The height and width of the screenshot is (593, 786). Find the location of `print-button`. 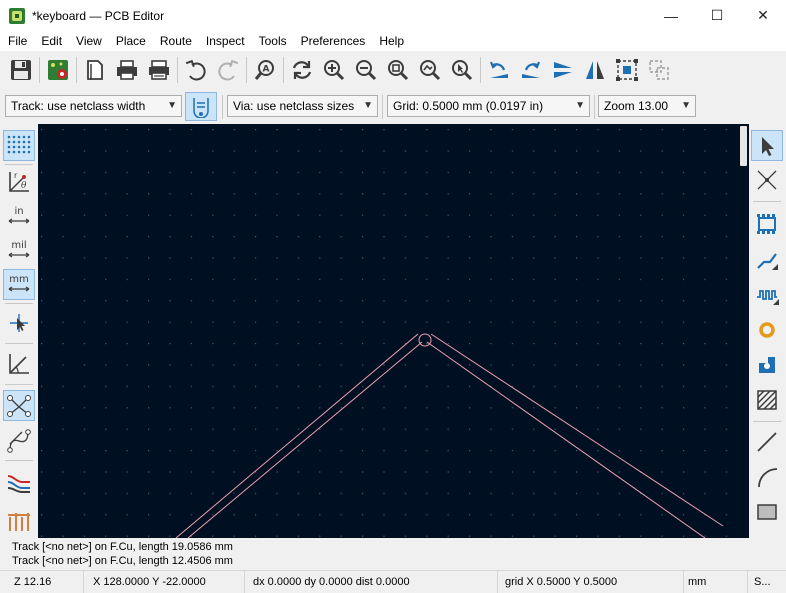

print-button is located at coordinates (127, 70).